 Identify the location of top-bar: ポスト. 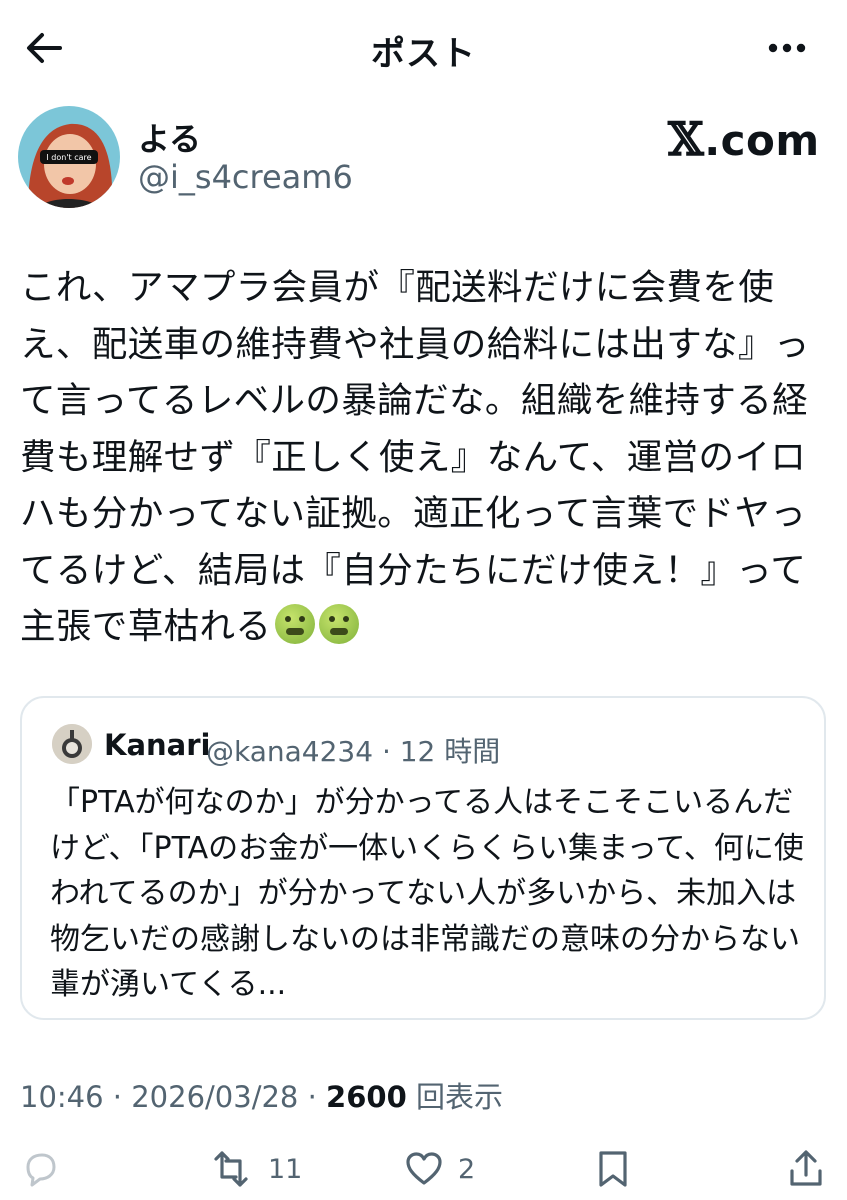
(423, 48).